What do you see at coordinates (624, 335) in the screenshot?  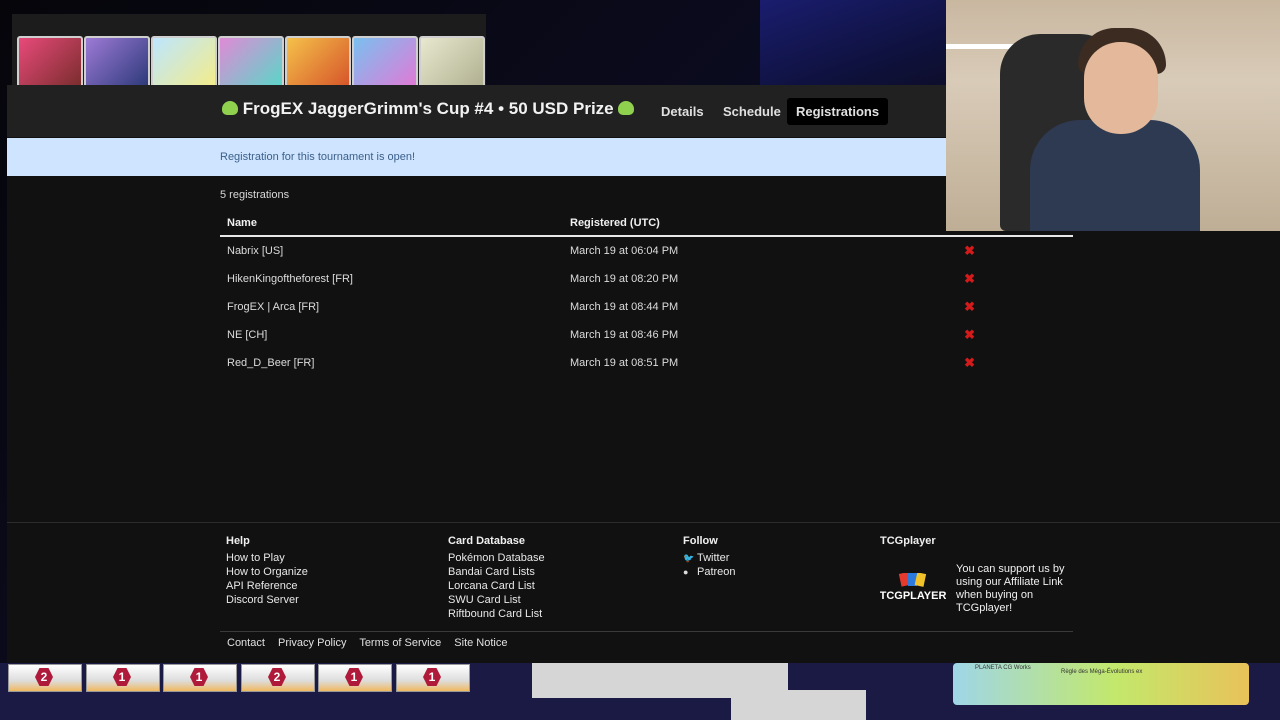 I see `registered-time: March 19 at 08:46 PM` at bounding box center [624, 335].